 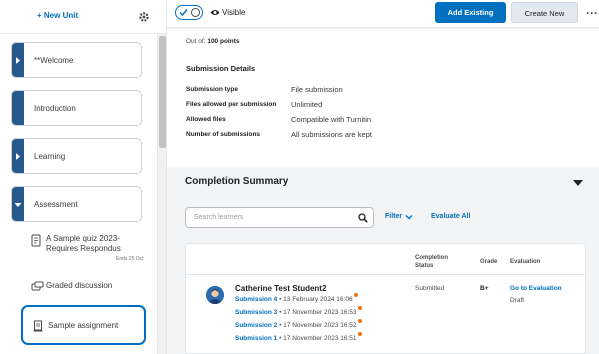 I want to click on sidebar-item-sample-assignment: Sample assignment, so click(x=83, y=325).